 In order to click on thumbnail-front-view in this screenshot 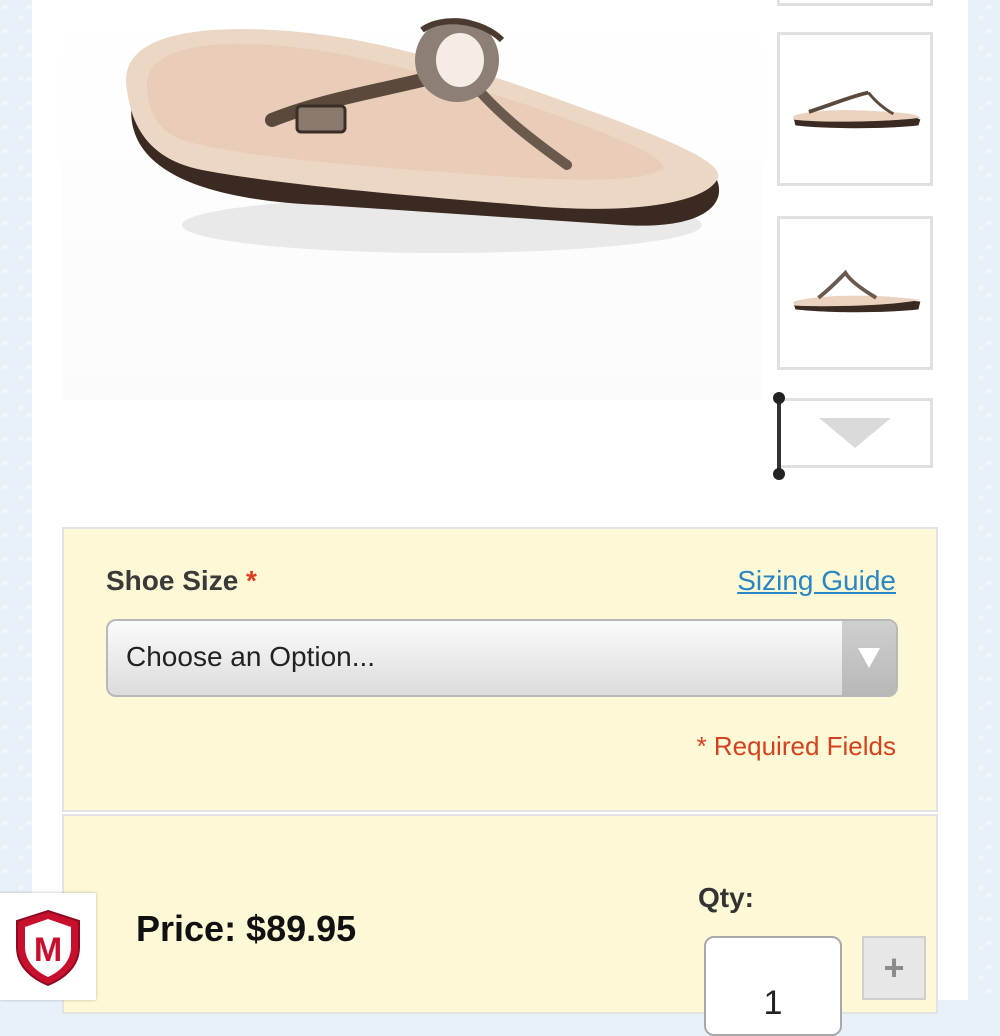, I will do `click(855, 293)`.